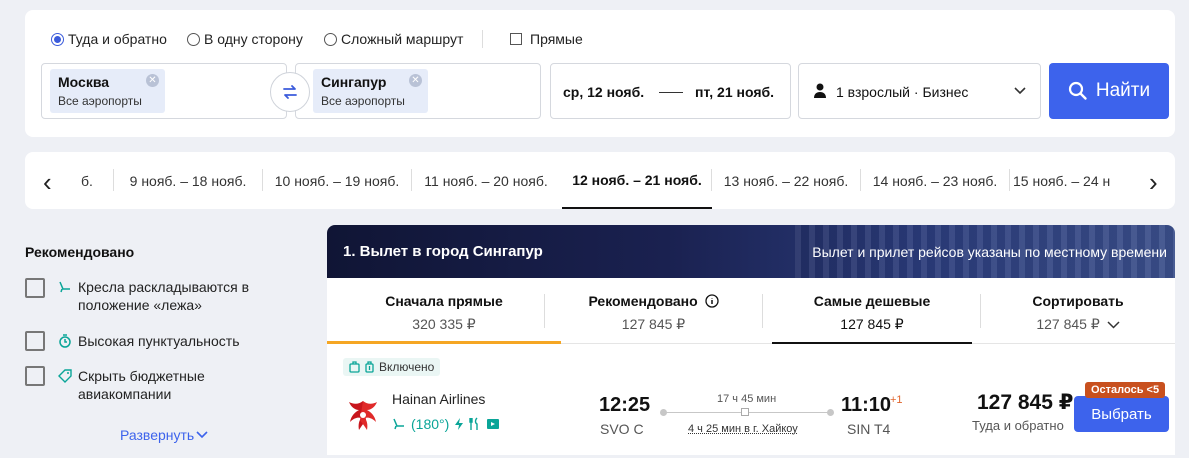  I want to click on date-option-label: 11 нояб. – 20 нояб., so click(486, 180).